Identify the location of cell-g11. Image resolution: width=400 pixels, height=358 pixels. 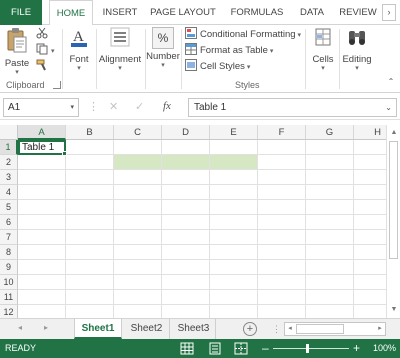
(330, 297).